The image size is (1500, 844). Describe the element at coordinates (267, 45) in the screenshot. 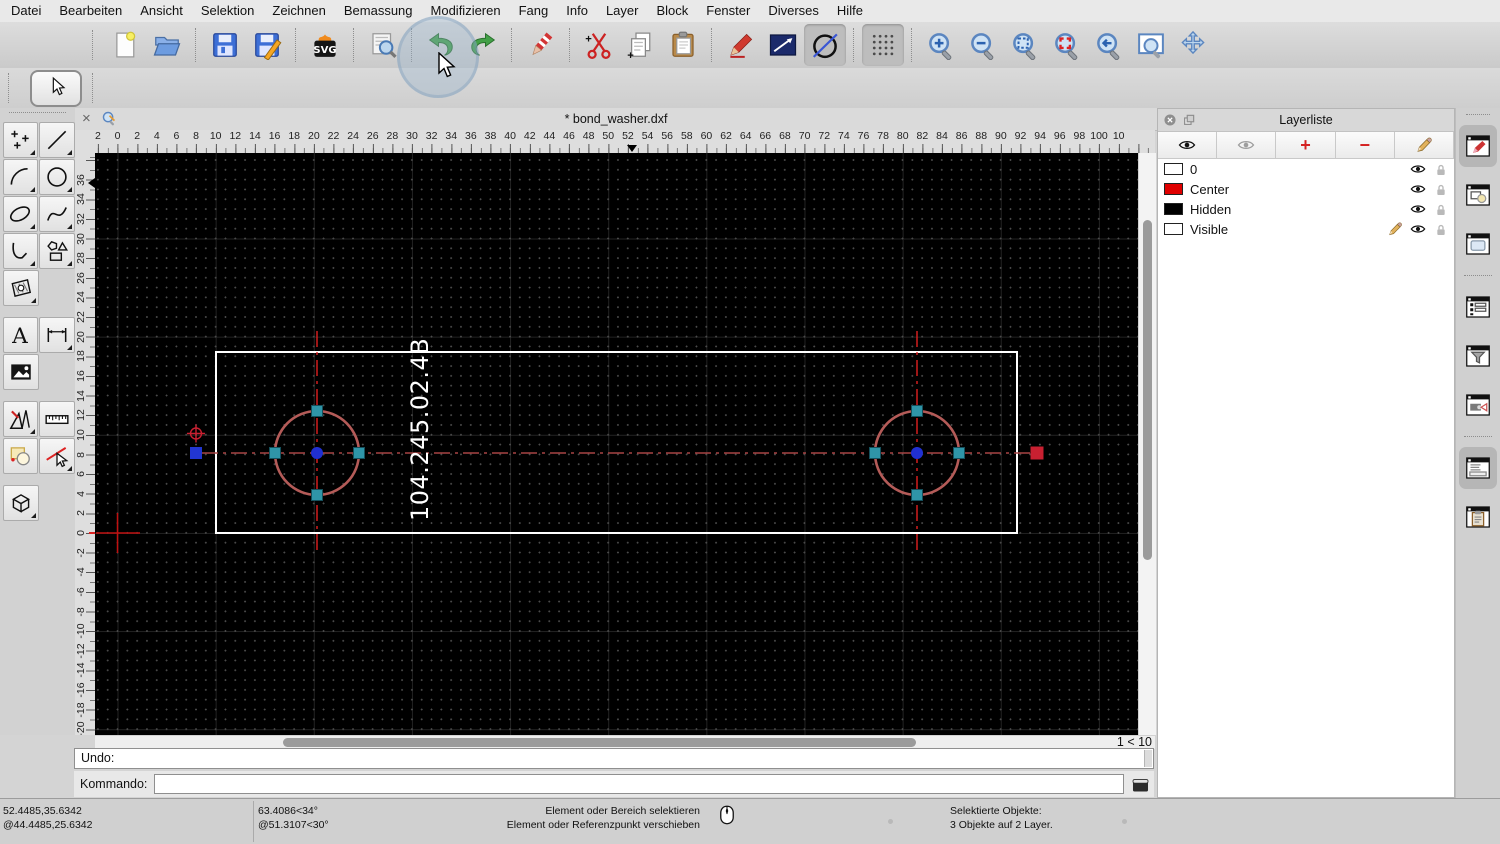

I see `save-as-button` at that location.